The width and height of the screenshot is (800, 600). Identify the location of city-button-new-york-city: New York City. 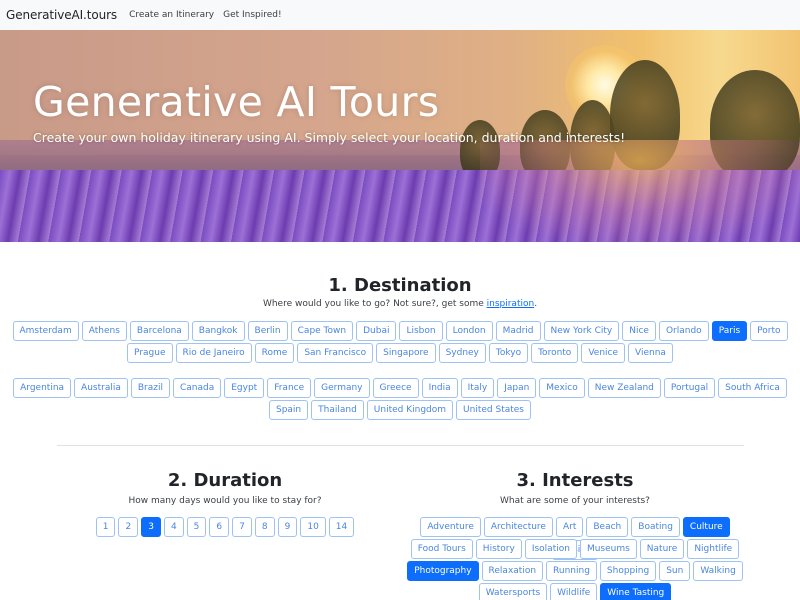
(581, 331).